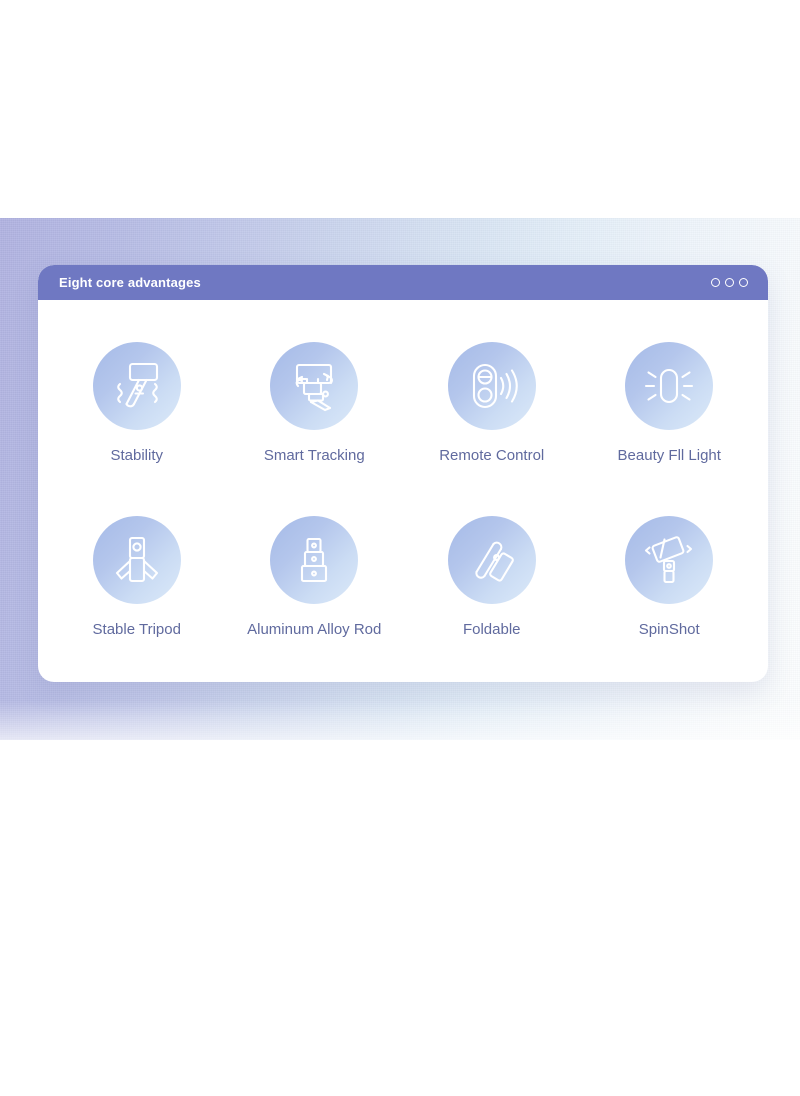  I want to click on feature-label: Remote Control, so click(492, 455).